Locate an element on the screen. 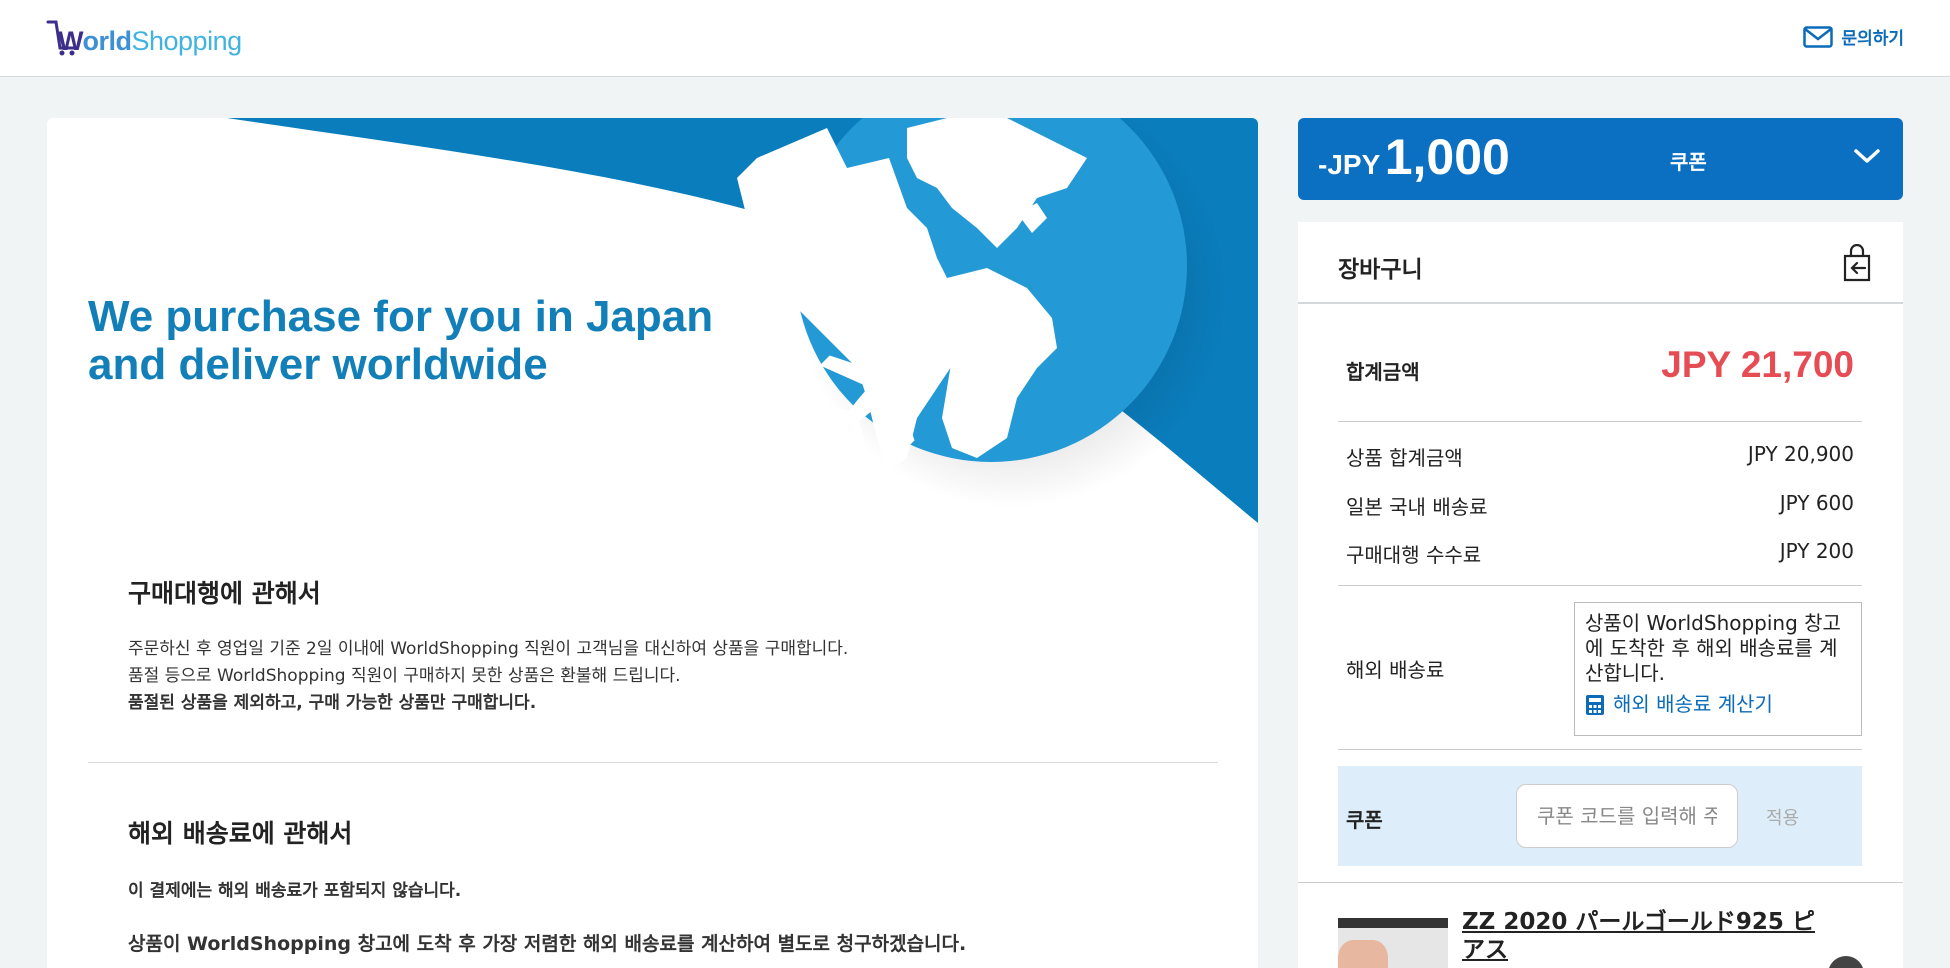 This screenshot has height=968, width=1950. subtotal-value: JPY 20,900 is located at coordinates (1800, 454).